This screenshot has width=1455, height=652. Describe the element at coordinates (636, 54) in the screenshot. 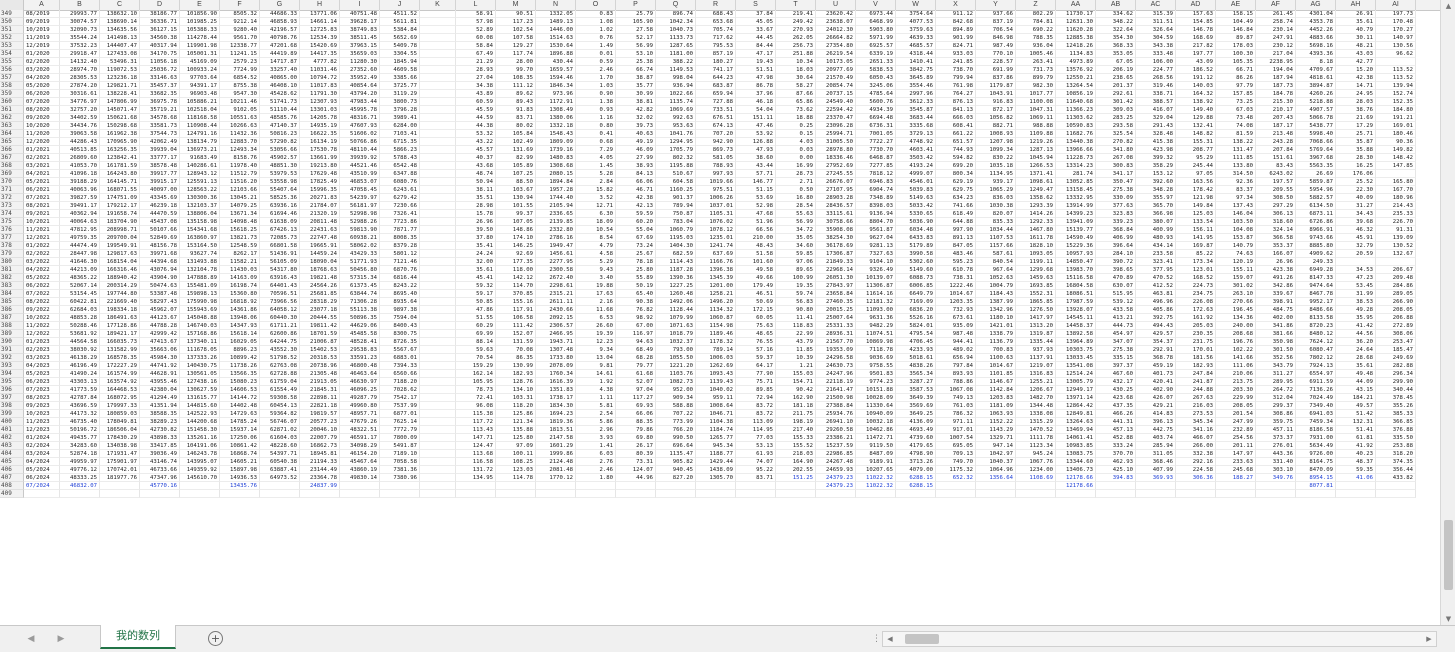

I see `table-cell: 53.10` at that location.